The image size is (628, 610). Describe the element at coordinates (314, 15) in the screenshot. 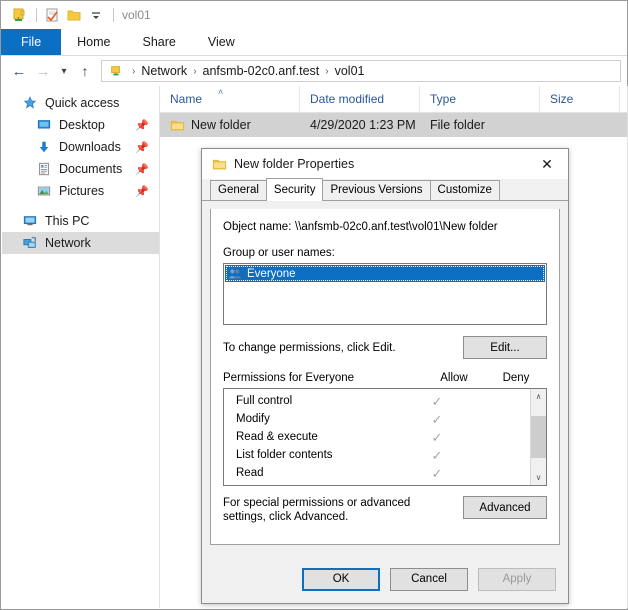

I see `title-bar: vol01` at that location.